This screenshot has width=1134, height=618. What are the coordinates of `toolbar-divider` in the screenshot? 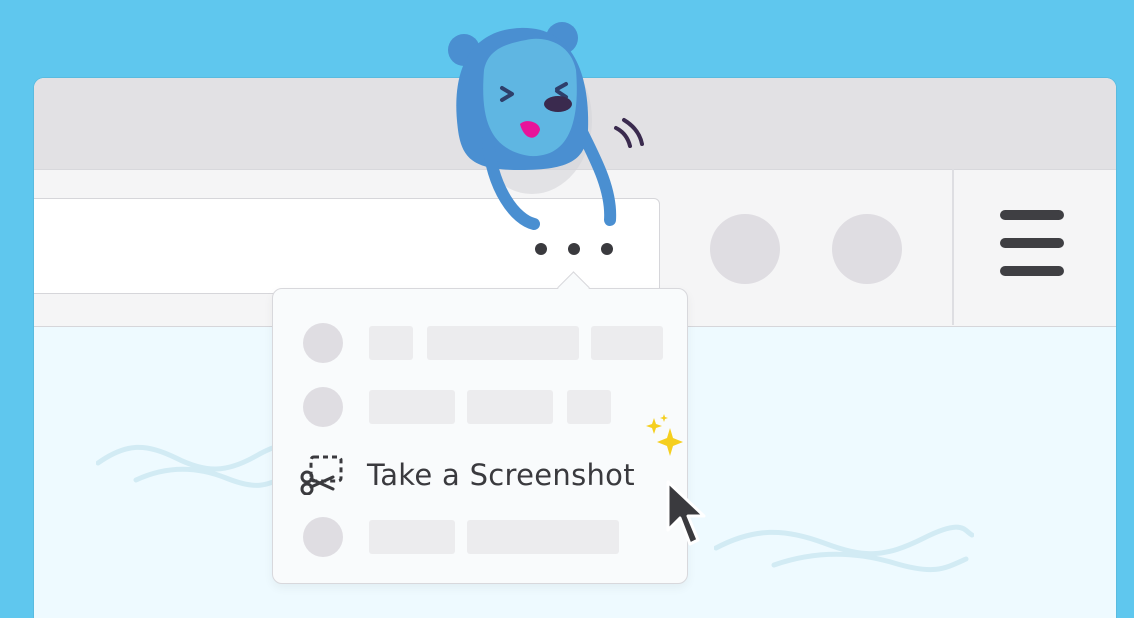 It's located at (953, 247).